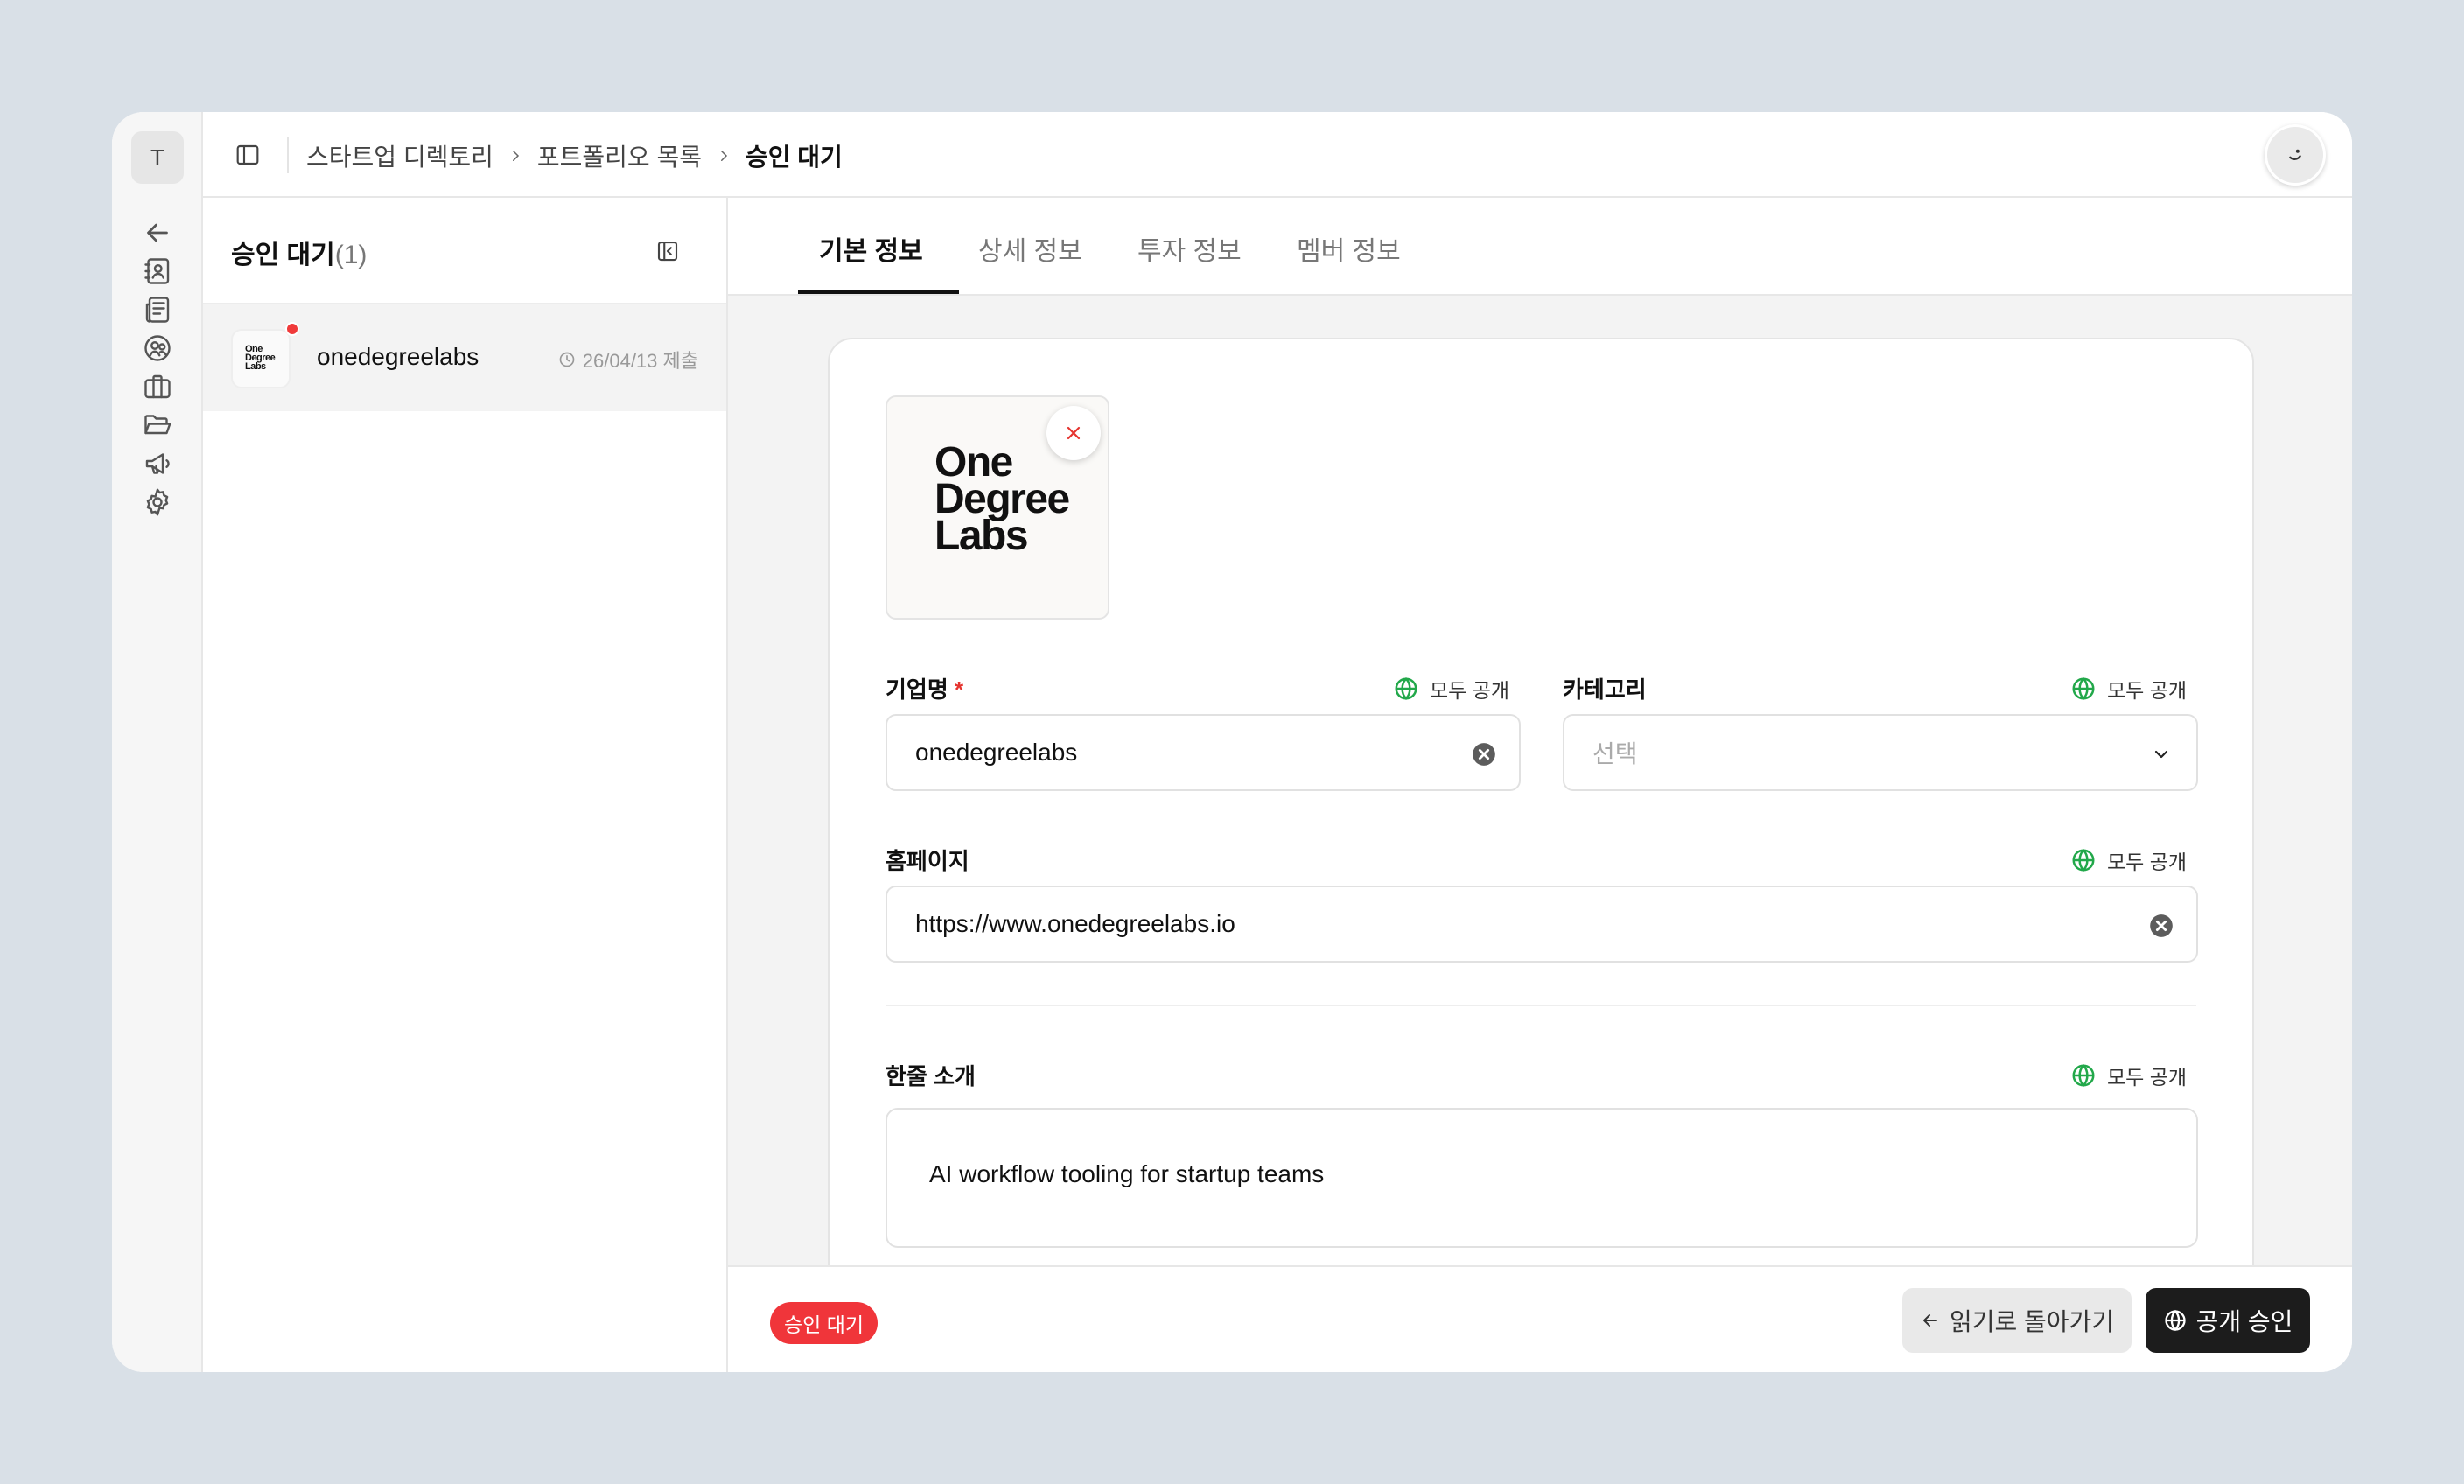 The height and width of the screenshot is (1484, 2464). Describe the element at coordinates (667, 251) in the screenshot. I see `collapse-panel-icon` at that location.